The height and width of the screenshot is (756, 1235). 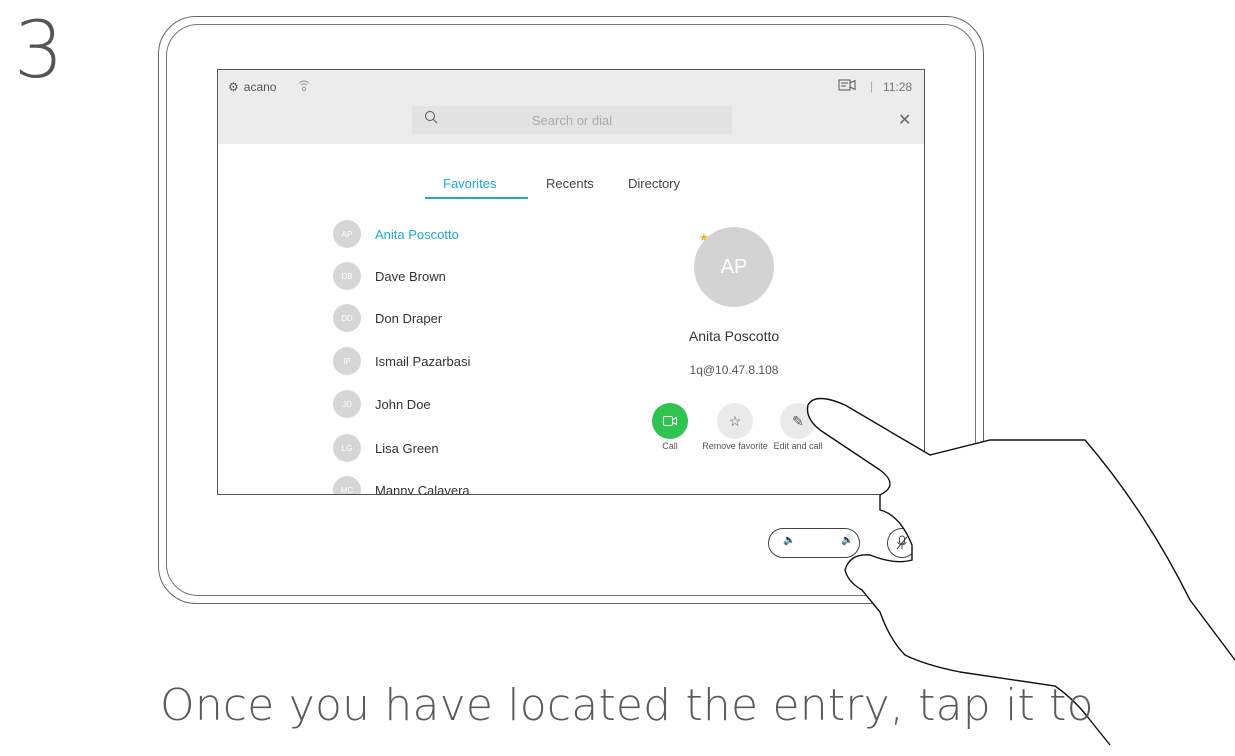 What do you see at coordinates (735, 421) in the screenshot?
I see `star-icon: ☆` at bounding box center [735, 421].